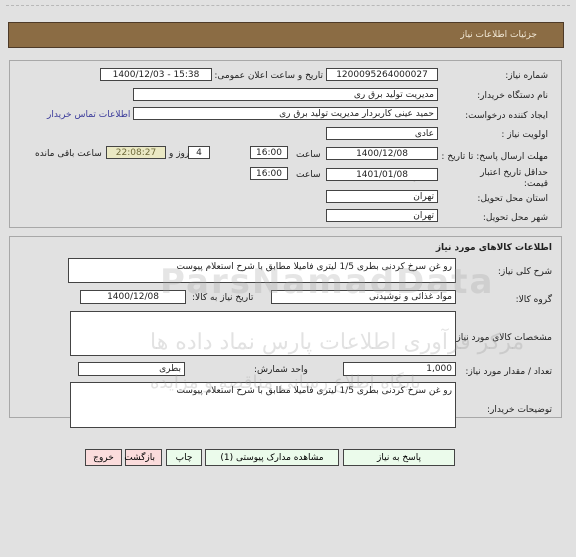 This screenshot has height=557, width=576. Describe the element at coordinates (285, 113) in the screenshot. I see `creator-field: حمید عینی کاربردار مدیریت تولید برق ری` at that location.